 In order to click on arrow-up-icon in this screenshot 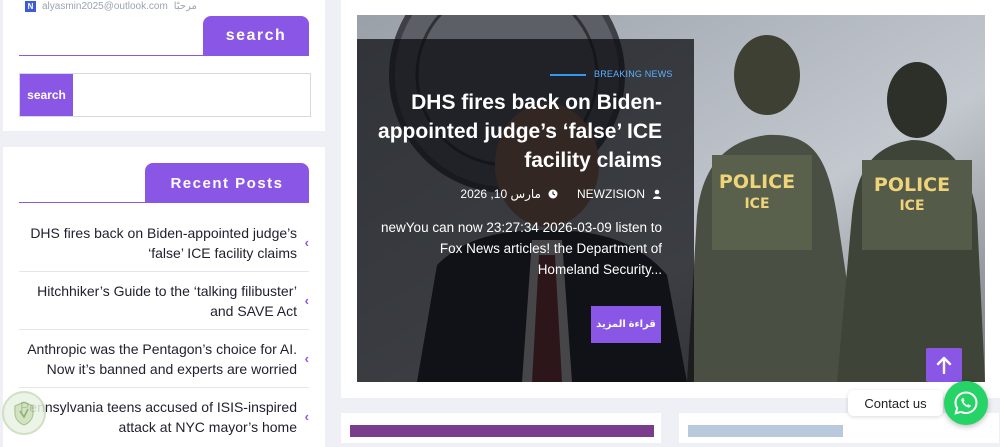, I will do `click(944, 365)`.